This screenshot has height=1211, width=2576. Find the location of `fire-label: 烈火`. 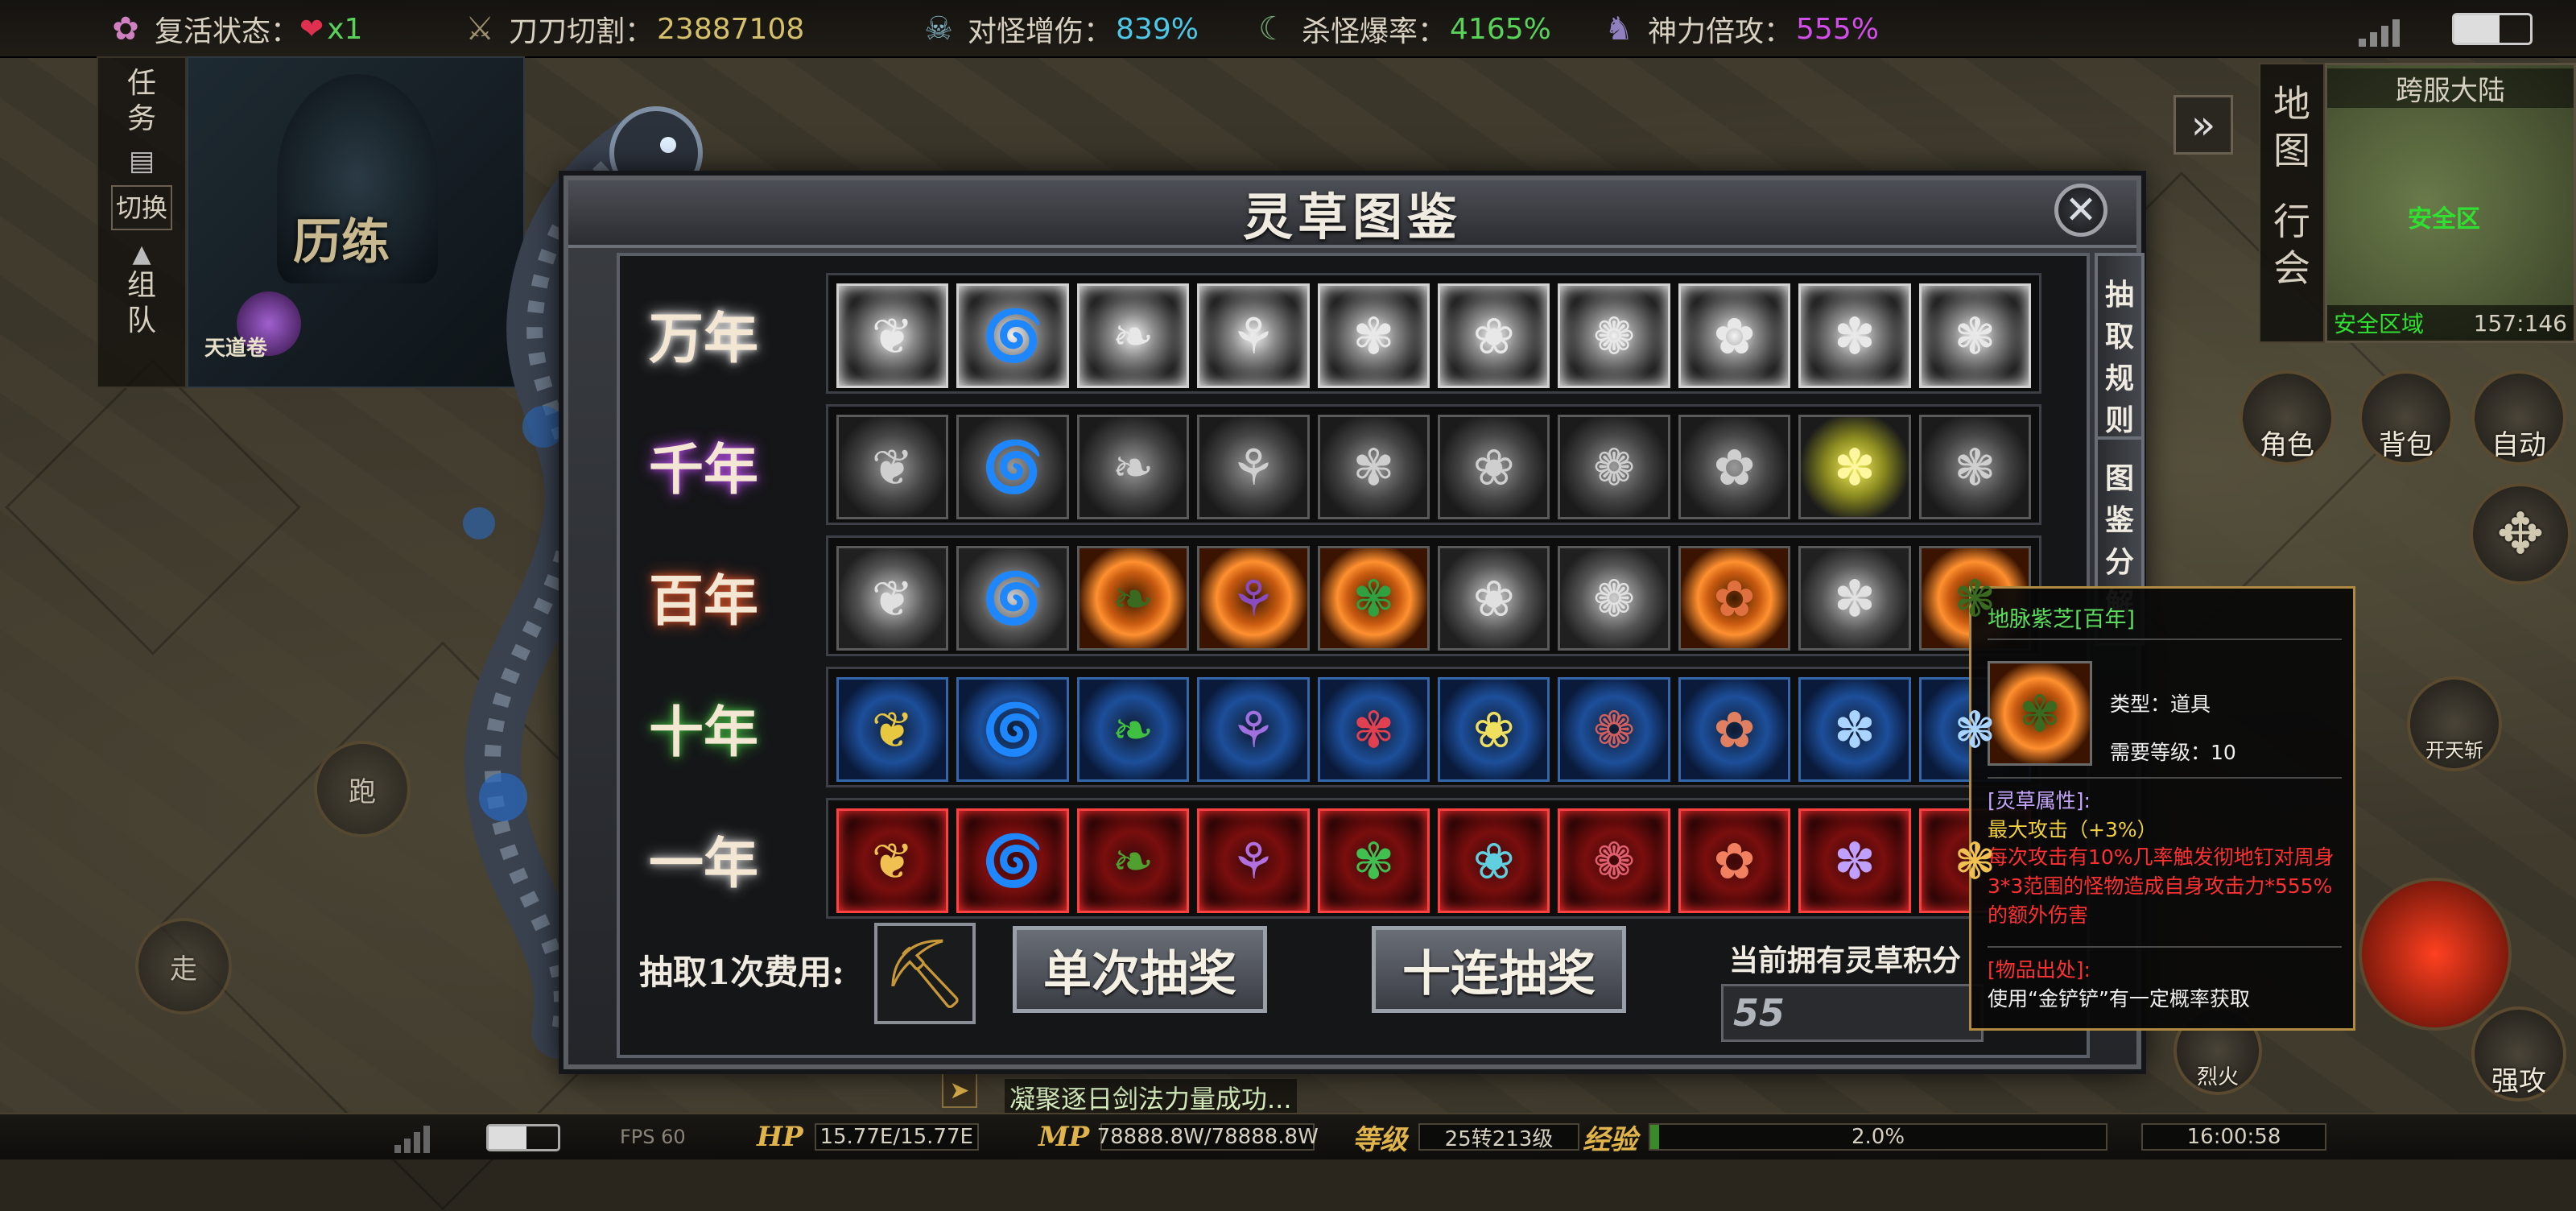

fire-label: 烈火 is located at coordinates (2217, 1076).